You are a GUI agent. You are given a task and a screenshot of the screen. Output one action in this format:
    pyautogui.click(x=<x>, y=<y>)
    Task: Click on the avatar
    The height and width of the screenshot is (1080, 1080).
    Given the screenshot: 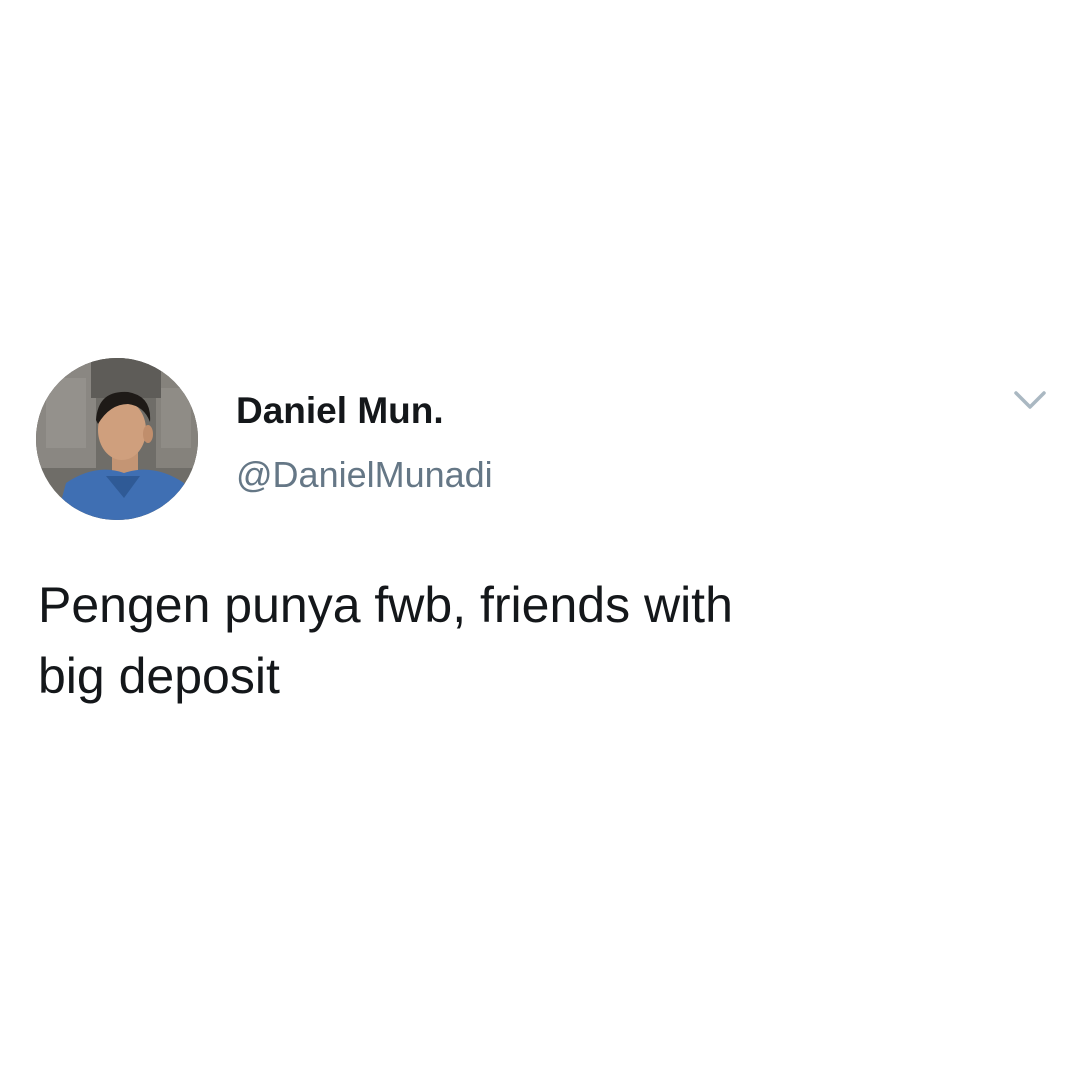 What is the action you would take?
    pyautogui.click(x=117, y=439)
    